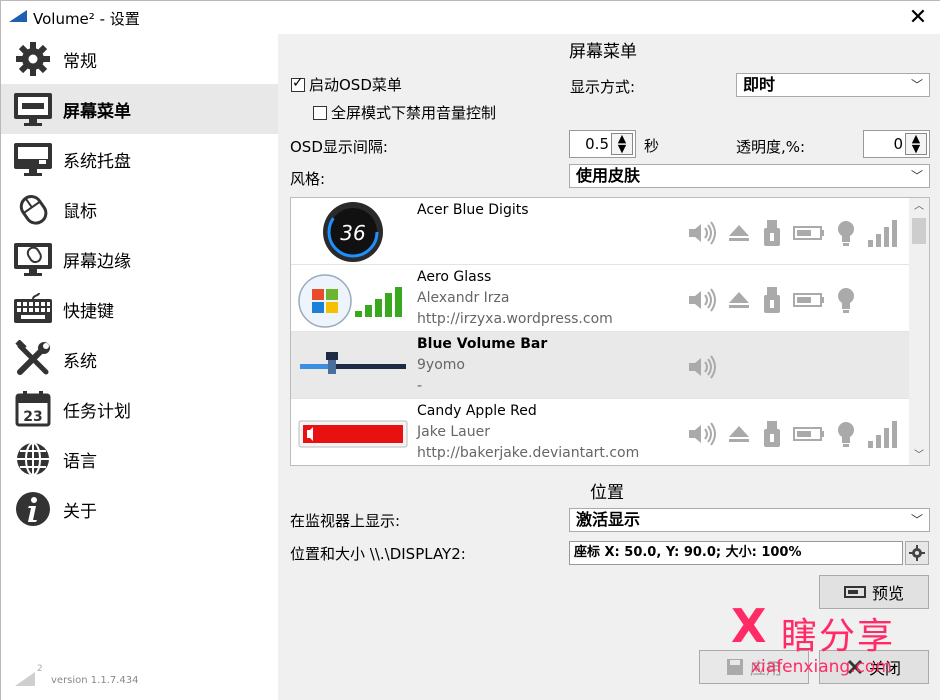 This screenshot has height=700, width=940. I want to click on osd-interval-unit: 秒, so click(652, 146).